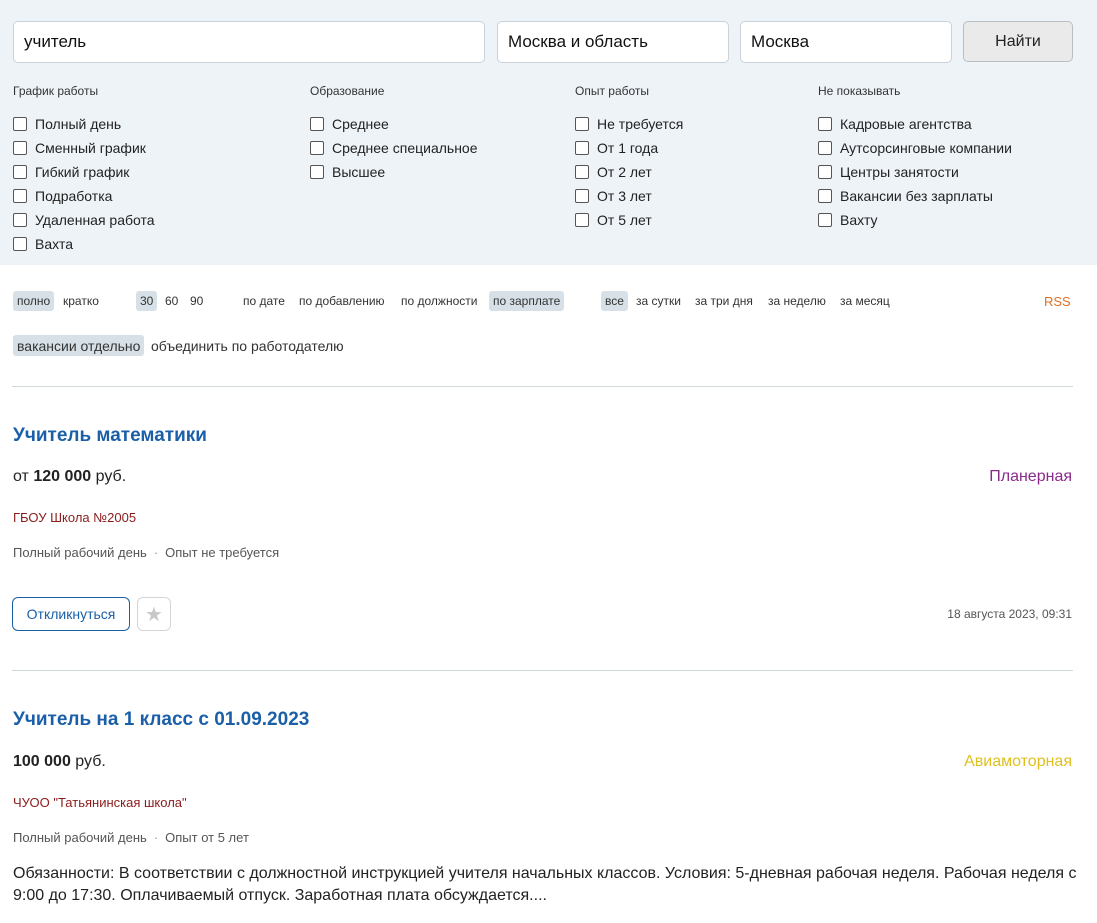  I want to click on star-icon: ★, so click(154, 614).